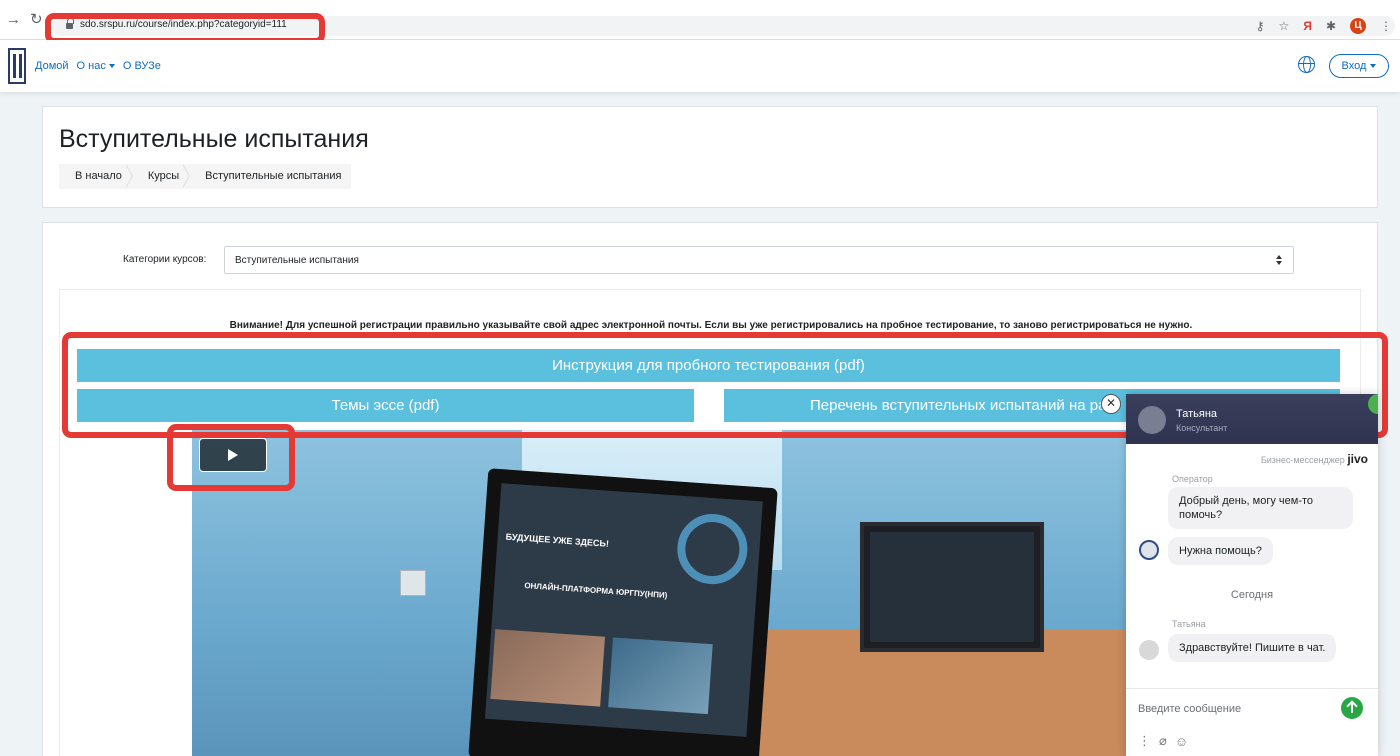 The height and width of the screenshot is (756, 1400). What do you see at coordinates (13, 20) in the screenshot?
I see `back-arrow-icon: →` at bounding box center [13, 20].